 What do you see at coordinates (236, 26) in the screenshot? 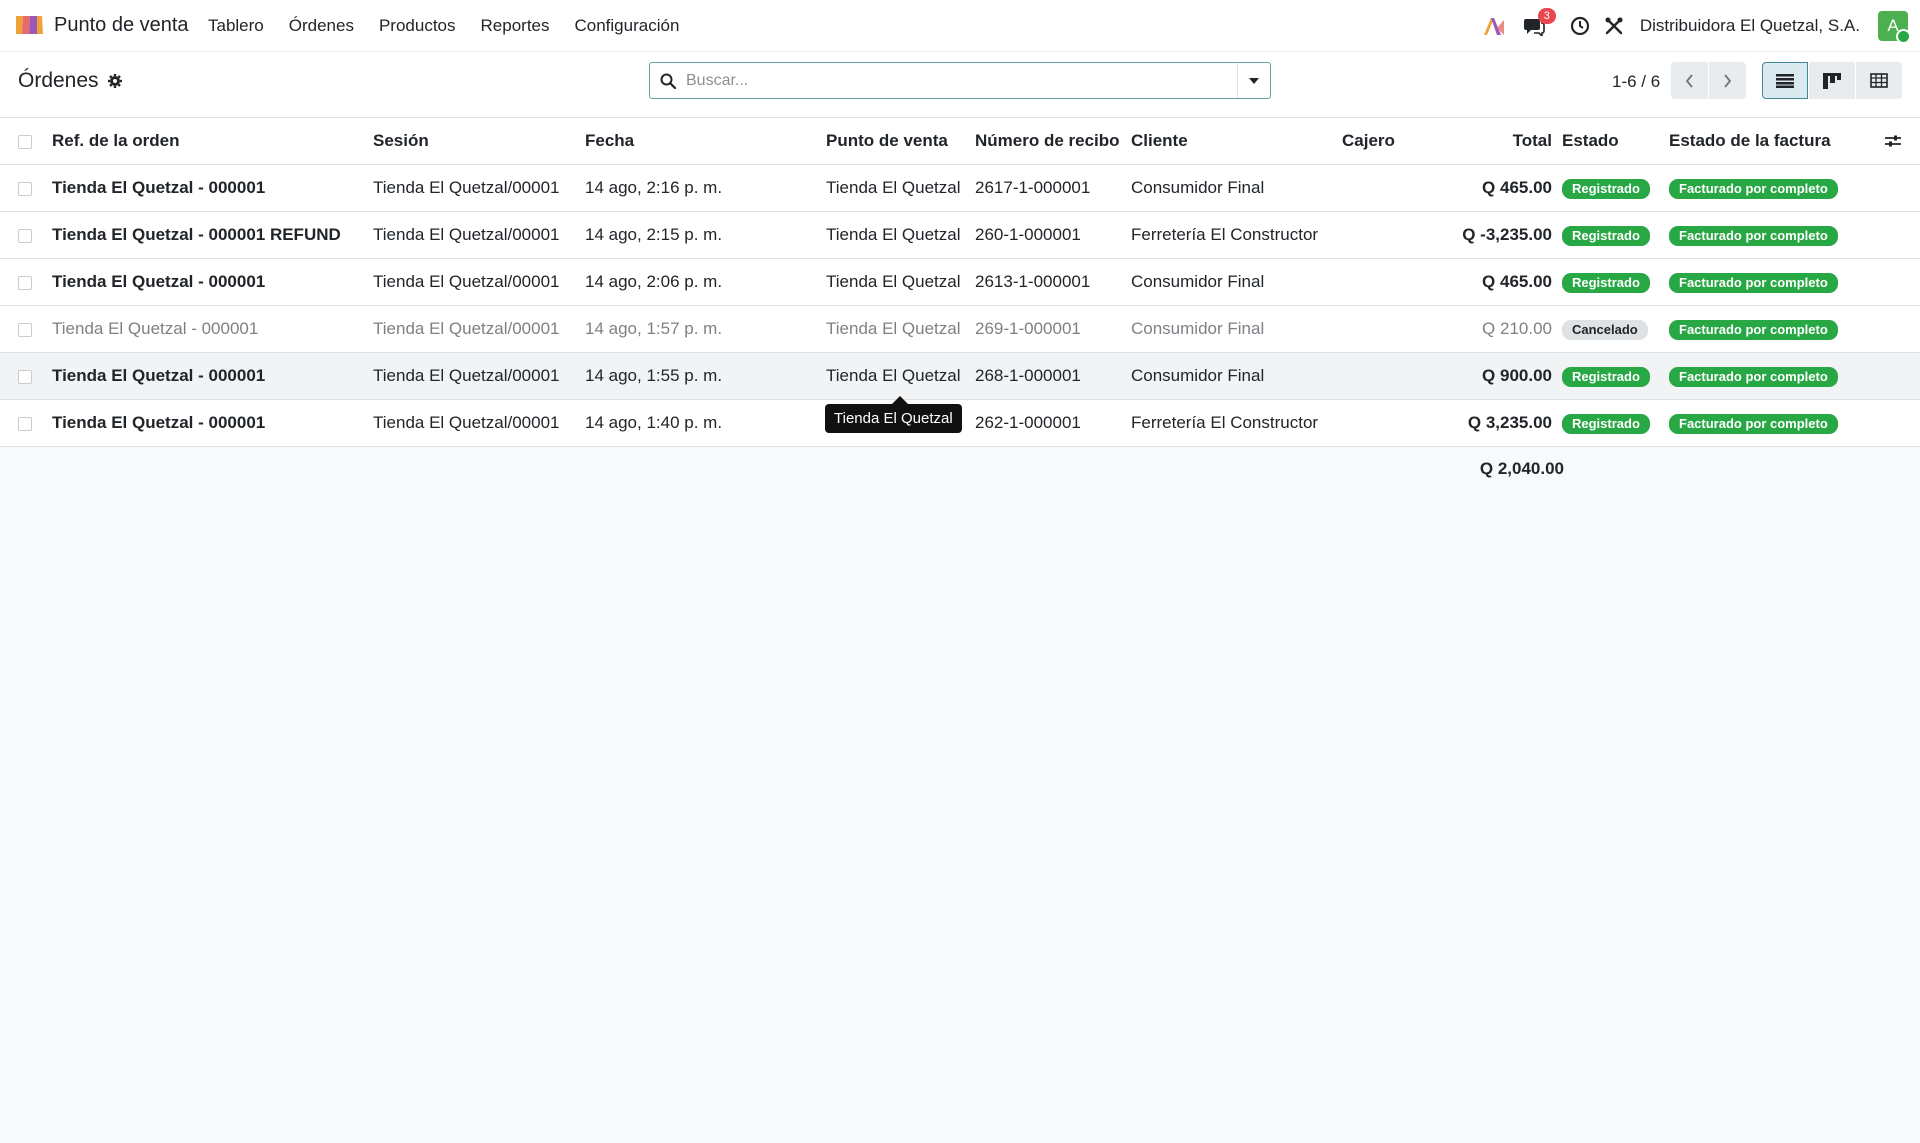
I see `menu-item-tablero: Tablero` at bounding box center [236, 26].